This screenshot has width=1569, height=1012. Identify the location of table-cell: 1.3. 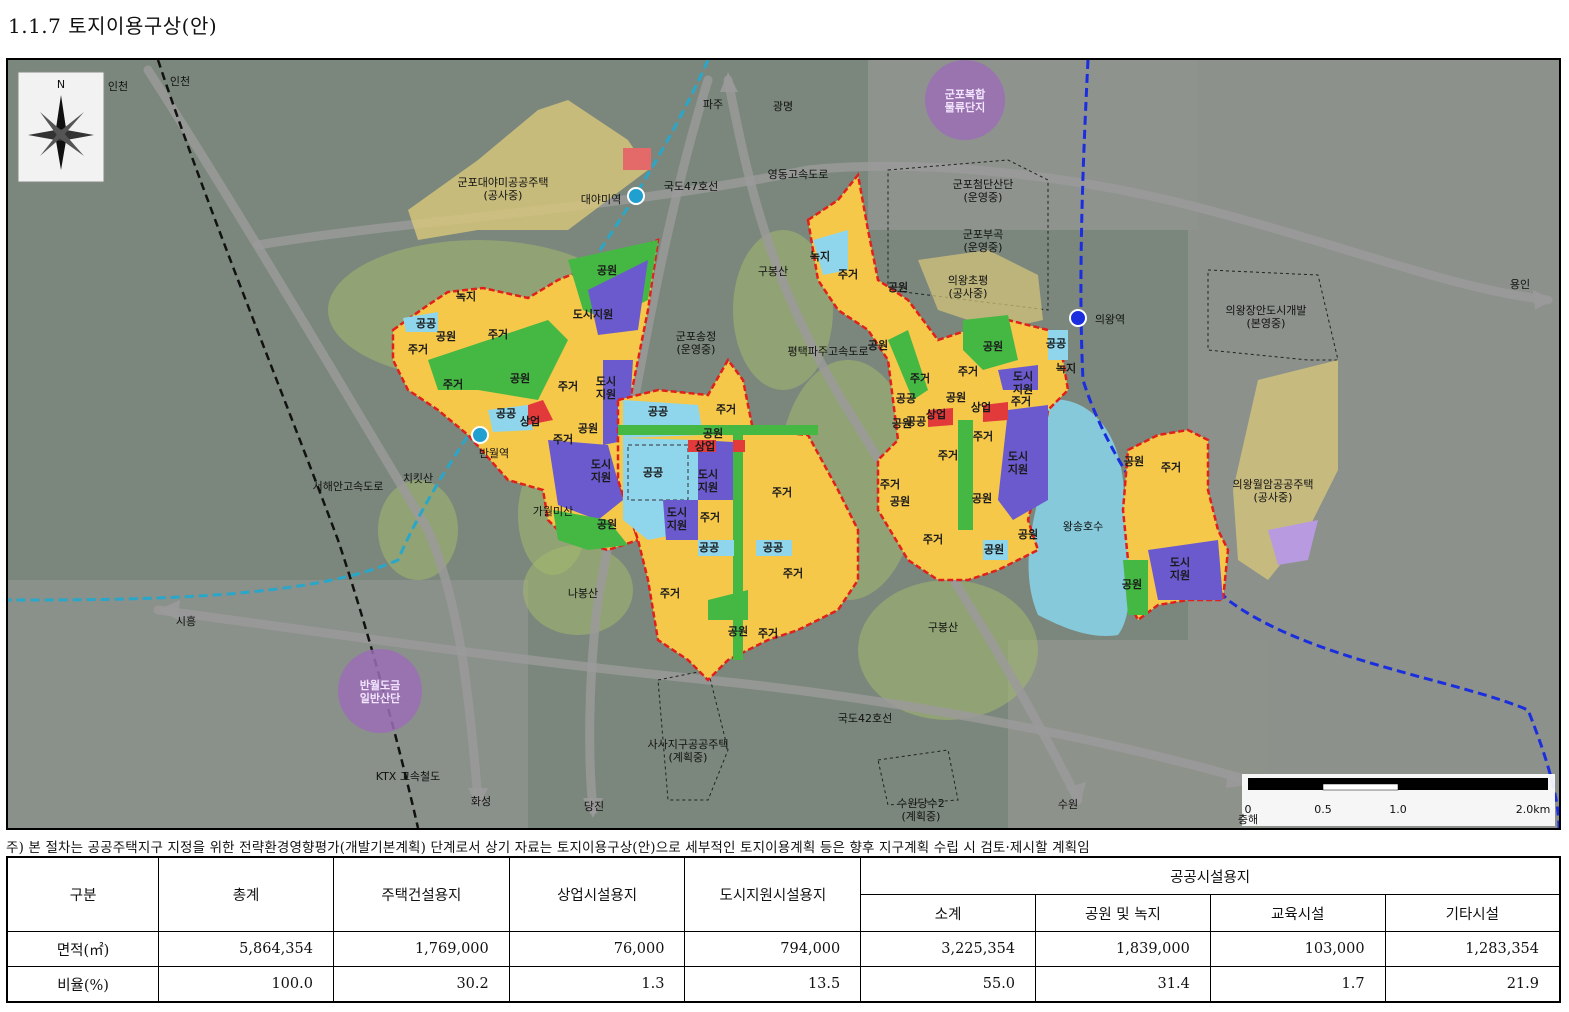
(597, 984).